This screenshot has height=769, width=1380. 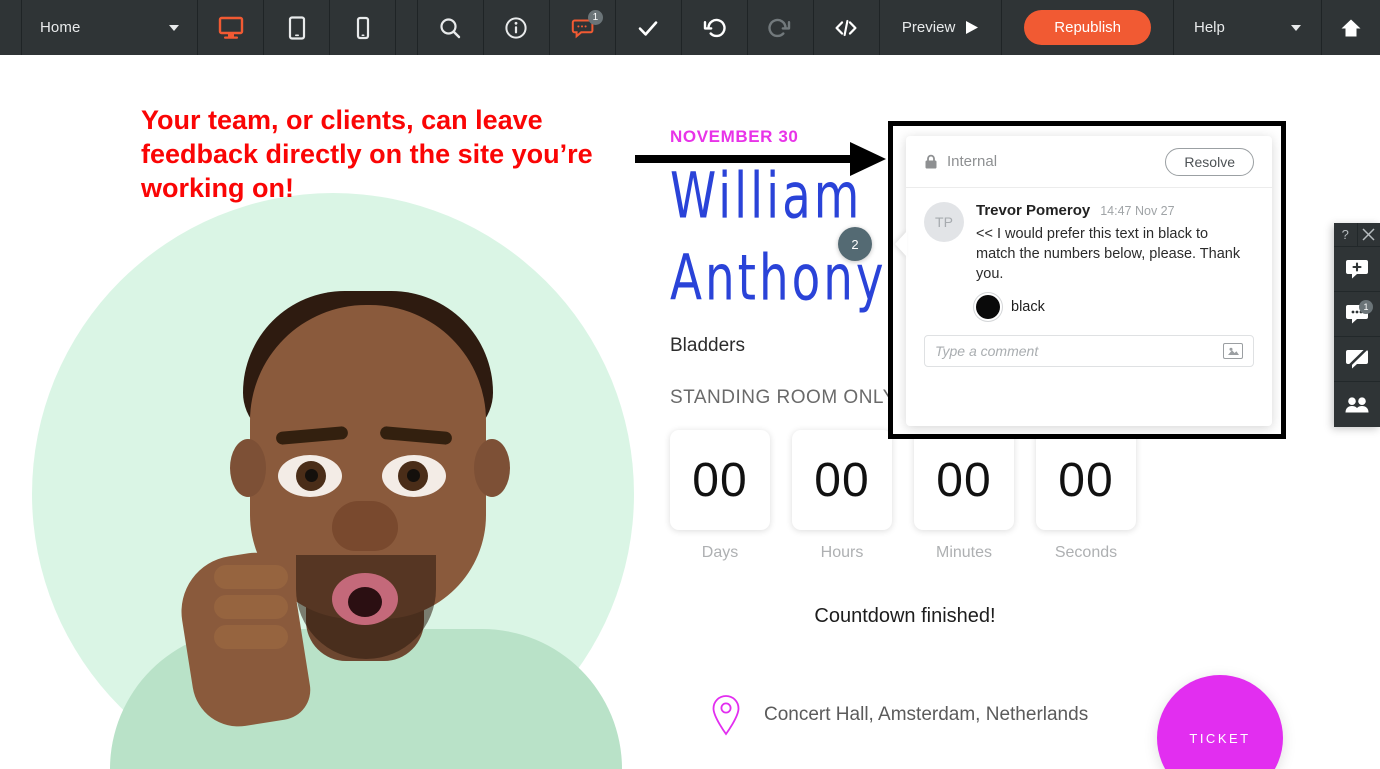 I want to click on search-button, so click(x=451, y=27).